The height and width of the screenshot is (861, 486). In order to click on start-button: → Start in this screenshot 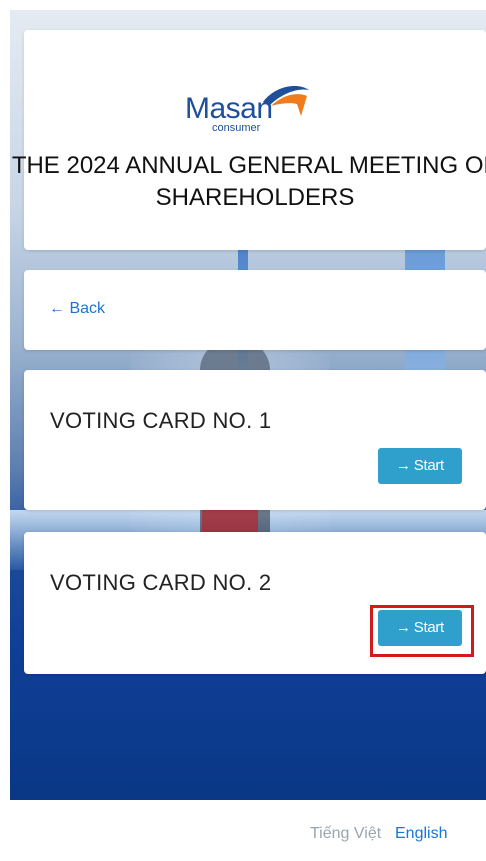, I will do `click(420, 466)`.